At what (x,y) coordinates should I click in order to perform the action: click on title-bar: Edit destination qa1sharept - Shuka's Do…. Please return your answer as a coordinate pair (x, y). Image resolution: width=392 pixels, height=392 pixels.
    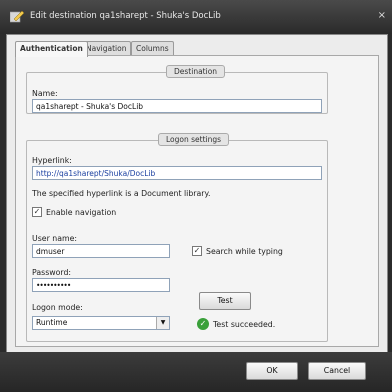
    Looking at the image, I should click on (196, 17).